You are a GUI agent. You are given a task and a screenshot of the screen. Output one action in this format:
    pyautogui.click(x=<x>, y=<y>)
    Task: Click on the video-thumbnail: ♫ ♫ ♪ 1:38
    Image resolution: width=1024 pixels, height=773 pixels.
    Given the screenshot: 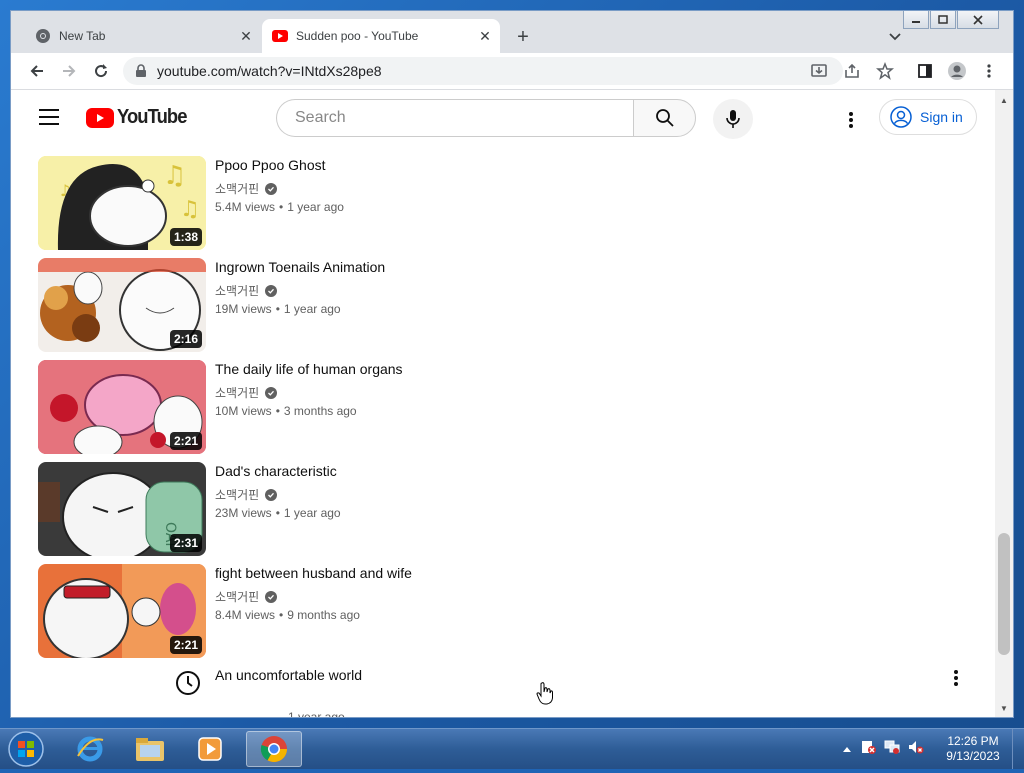 What is the action you would take?
    pyautogui.click(x=122, y=203)
    